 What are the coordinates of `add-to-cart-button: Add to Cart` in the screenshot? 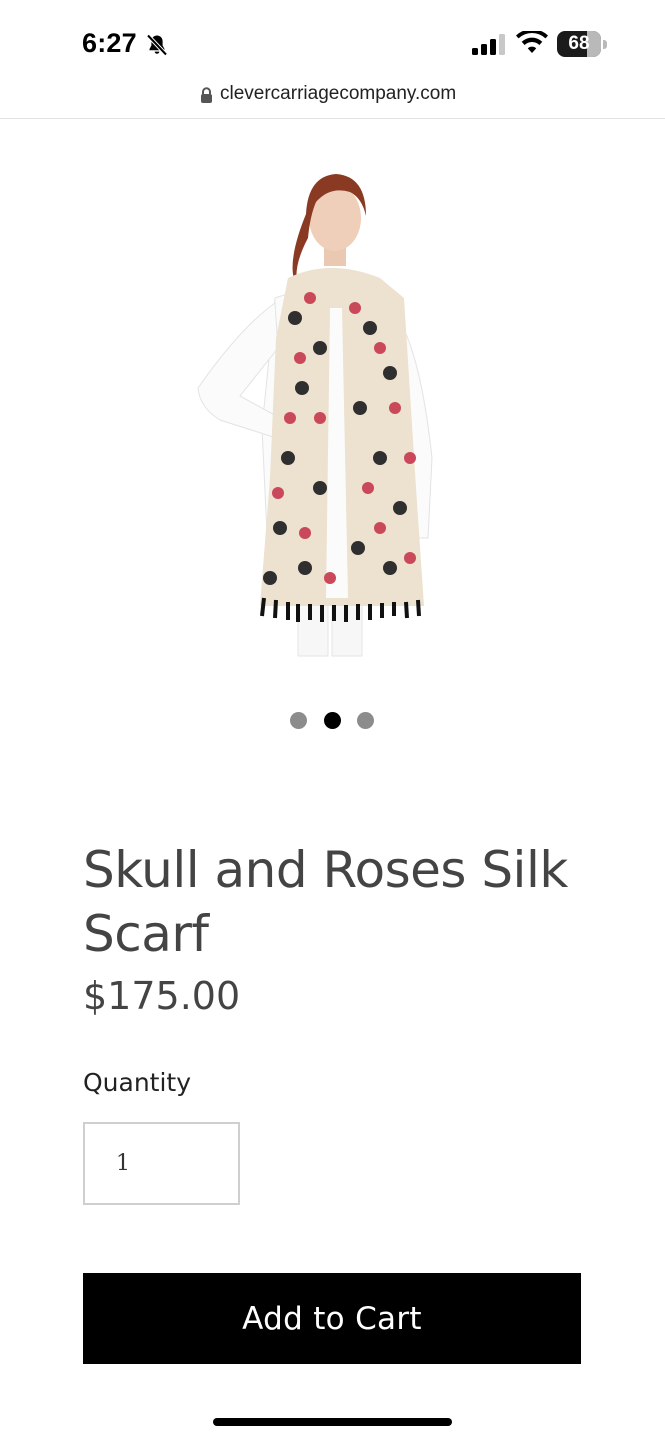 It's located at (332, 1318).